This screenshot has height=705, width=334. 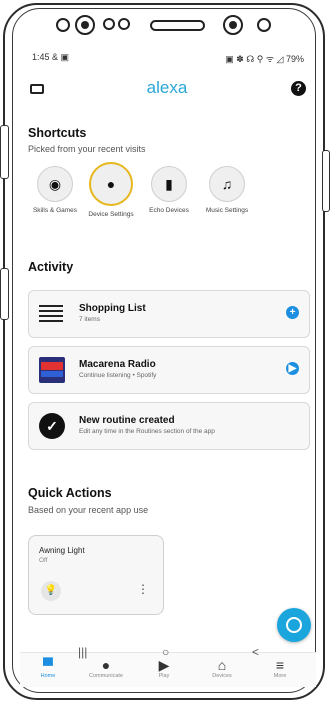 I want to click on alexa-logo: alexa, so click(x=167, y=87).